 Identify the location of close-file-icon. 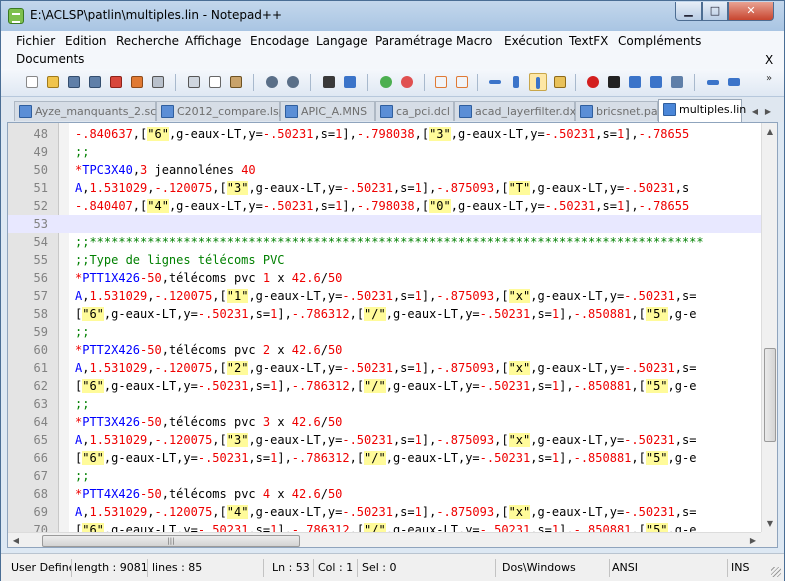
(116, 82).